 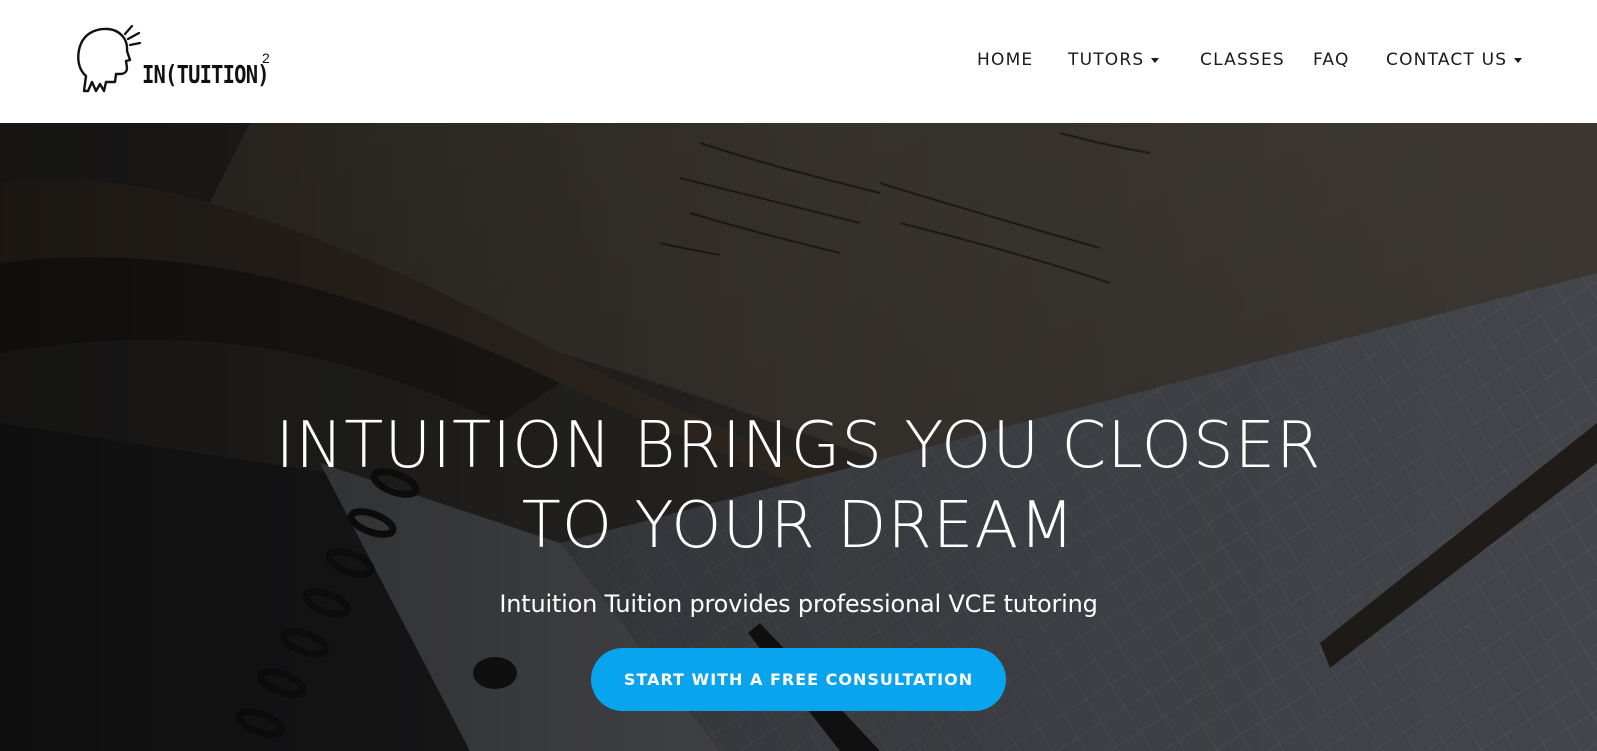 What do you see at coordinates (266, 58) in the screenshot?
I see `logo-superscript: 2` at bounding box center [266, 58].